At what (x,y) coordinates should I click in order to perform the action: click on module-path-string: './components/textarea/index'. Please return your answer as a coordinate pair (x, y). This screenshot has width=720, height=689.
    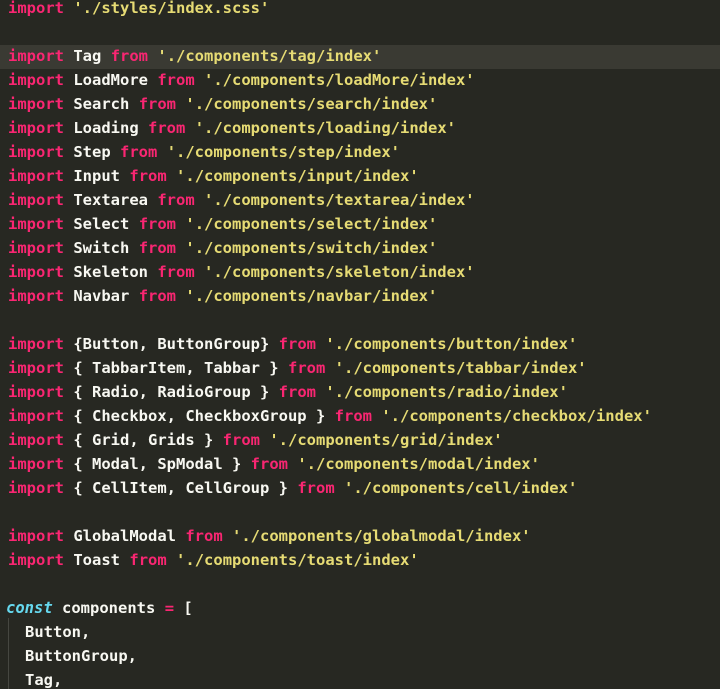
    Looking at the image, I should click on (339, 200).